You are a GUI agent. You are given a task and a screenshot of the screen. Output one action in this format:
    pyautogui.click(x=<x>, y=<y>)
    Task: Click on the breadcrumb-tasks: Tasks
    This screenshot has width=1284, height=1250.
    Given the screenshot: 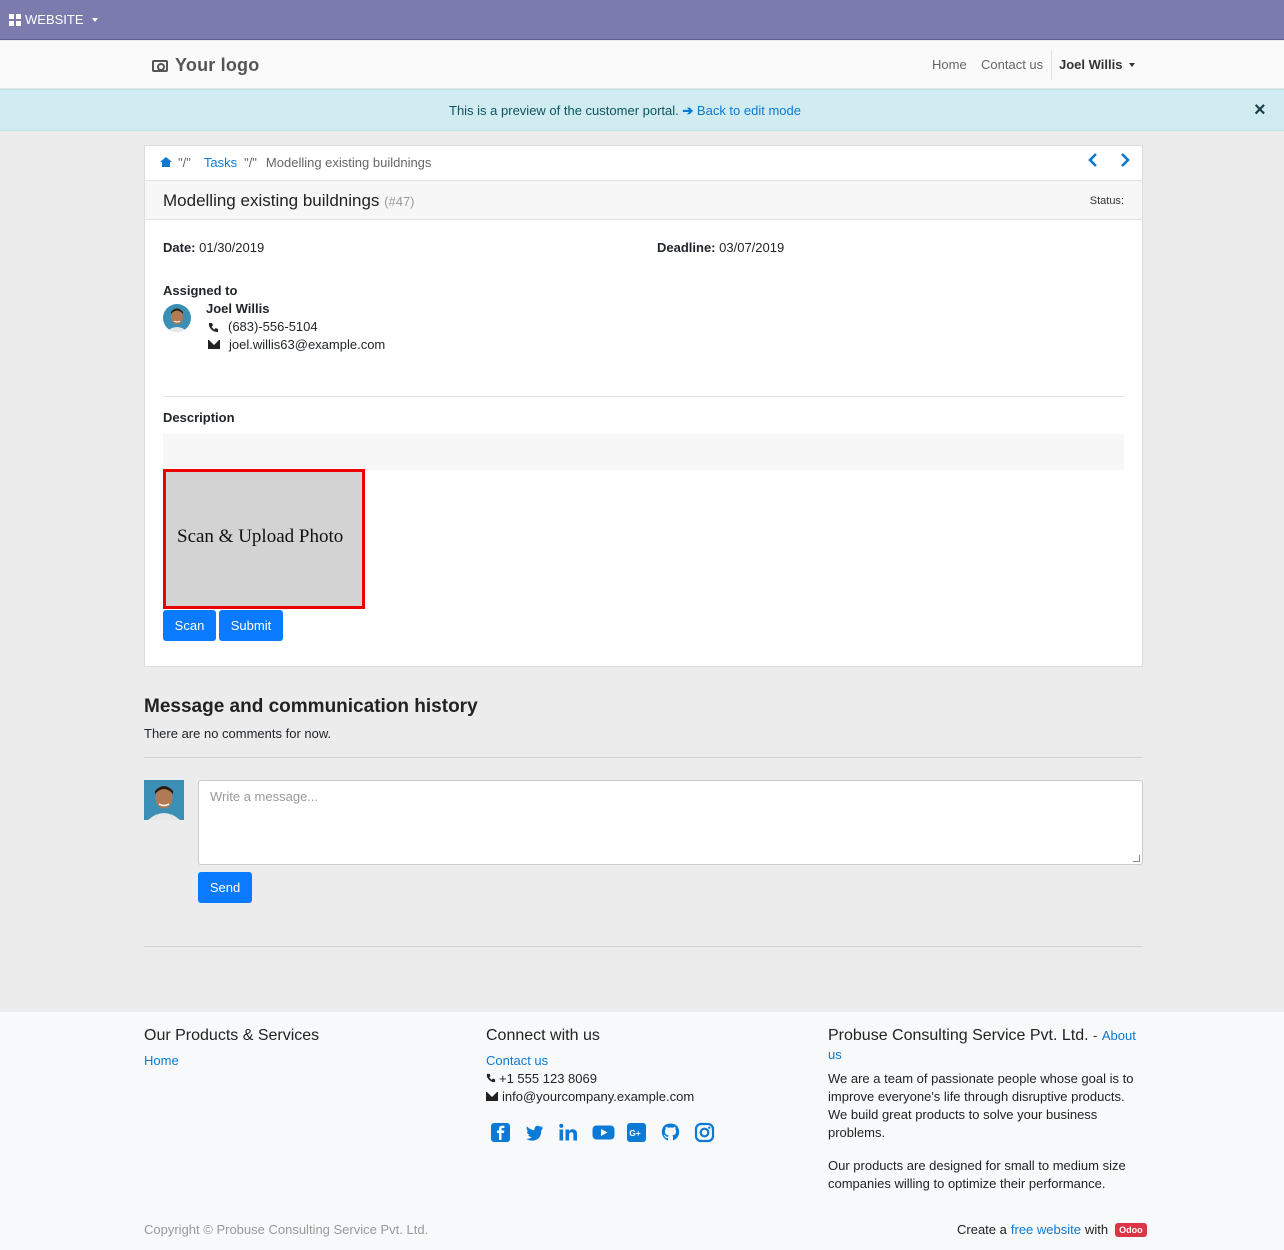 What is the action you would take?
    pyautogui.click(x=220, y=162)
    